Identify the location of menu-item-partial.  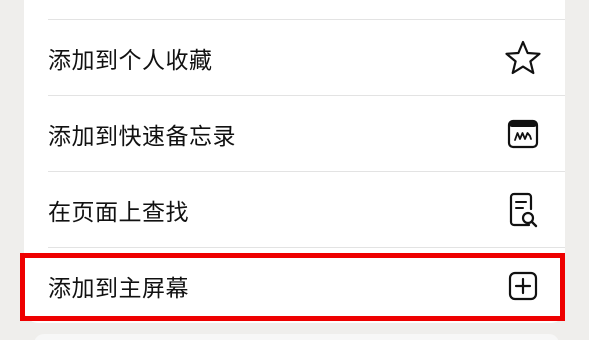
(294, 9).